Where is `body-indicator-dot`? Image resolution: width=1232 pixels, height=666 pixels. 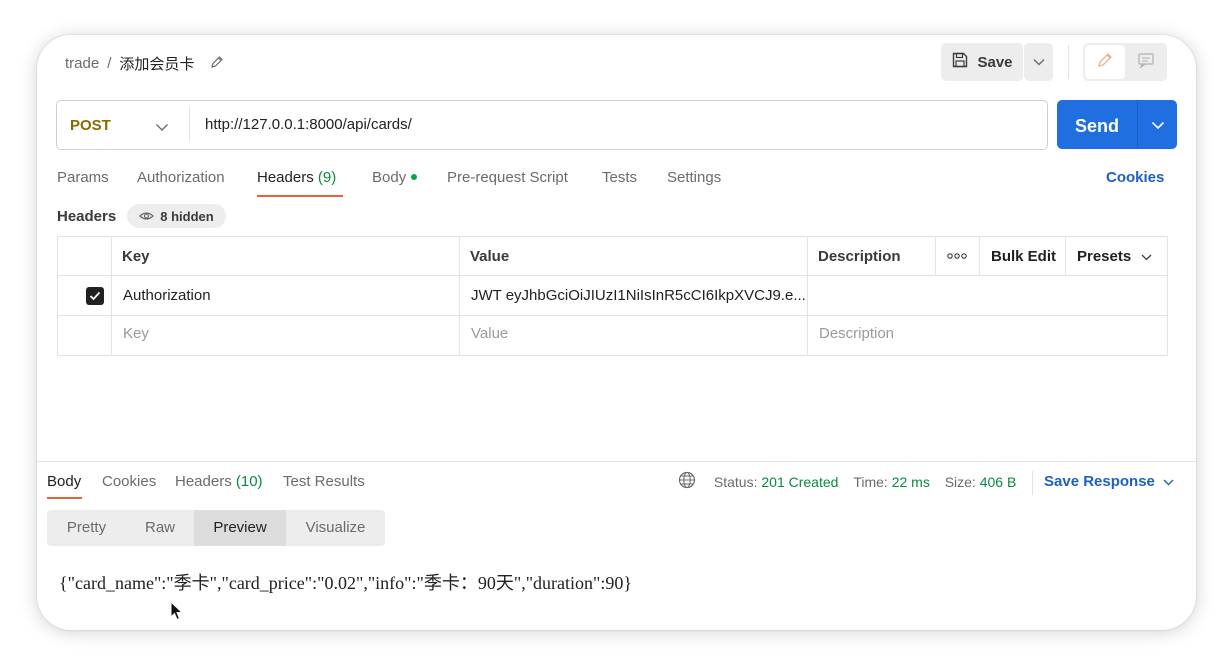
body-indicator-dot is located at coordinates (414, 177).